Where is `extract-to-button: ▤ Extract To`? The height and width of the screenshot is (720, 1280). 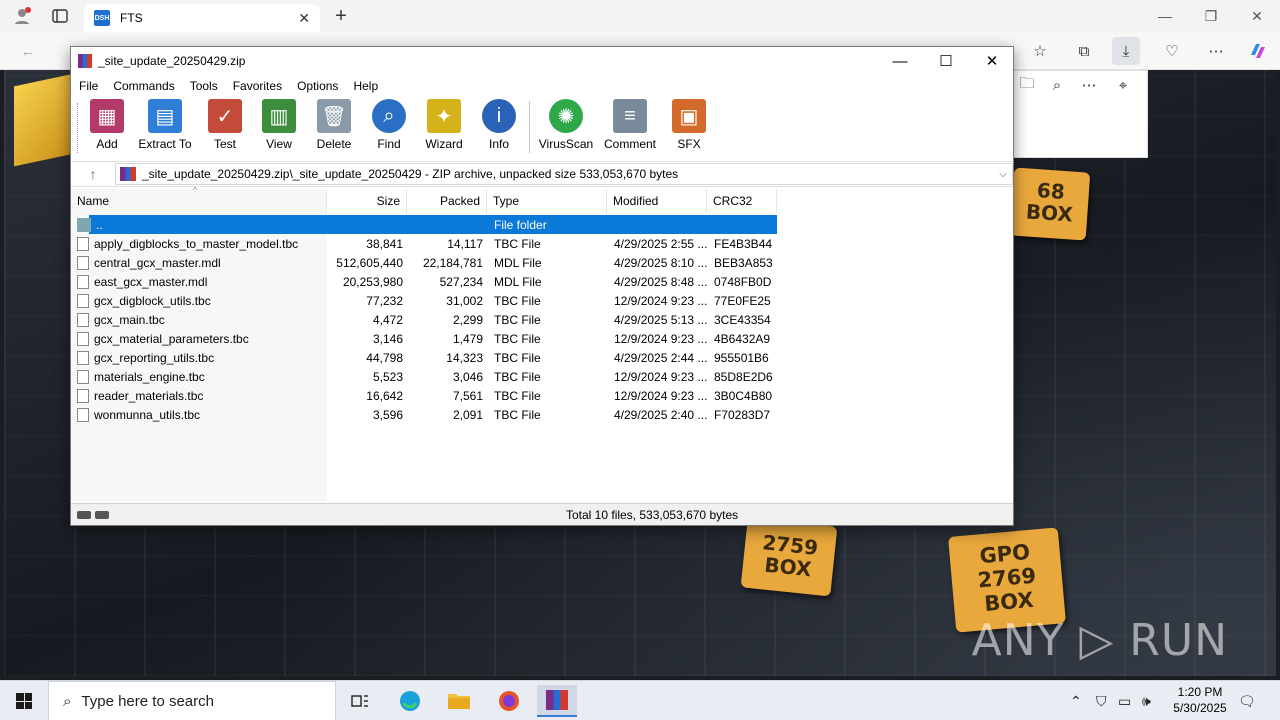 extract-to-button: ▤ Extract To is located at coordinates (165, 125).